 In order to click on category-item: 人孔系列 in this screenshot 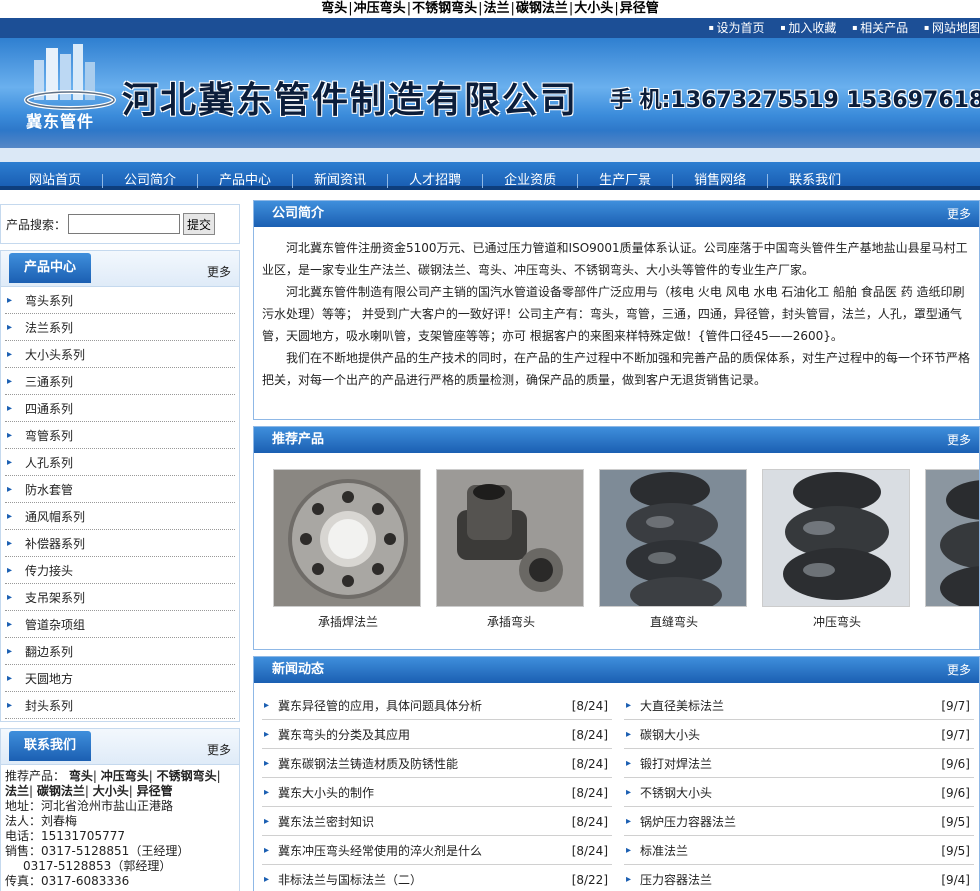, I will do `click(120, 463)`.